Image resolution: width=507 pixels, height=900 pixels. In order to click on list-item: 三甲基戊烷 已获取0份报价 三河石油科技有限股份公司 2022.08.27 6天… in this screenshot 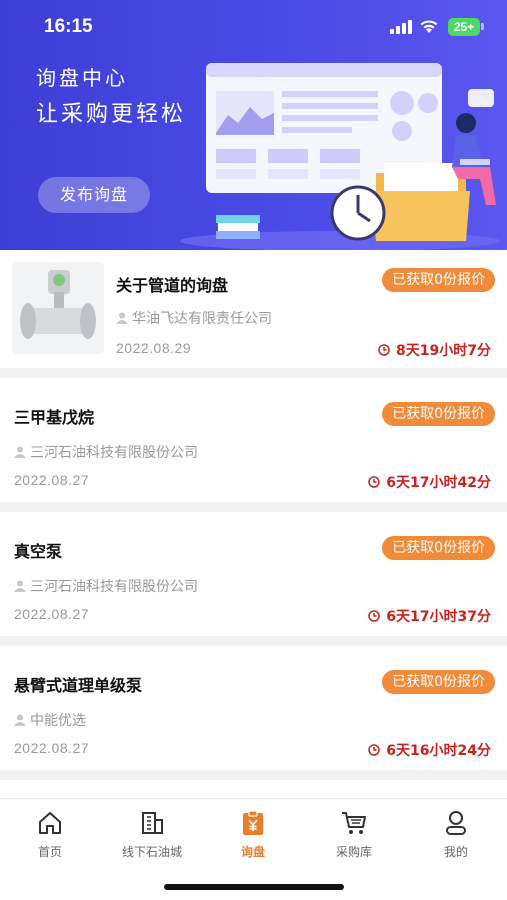, I will do `click(253, 440)`.